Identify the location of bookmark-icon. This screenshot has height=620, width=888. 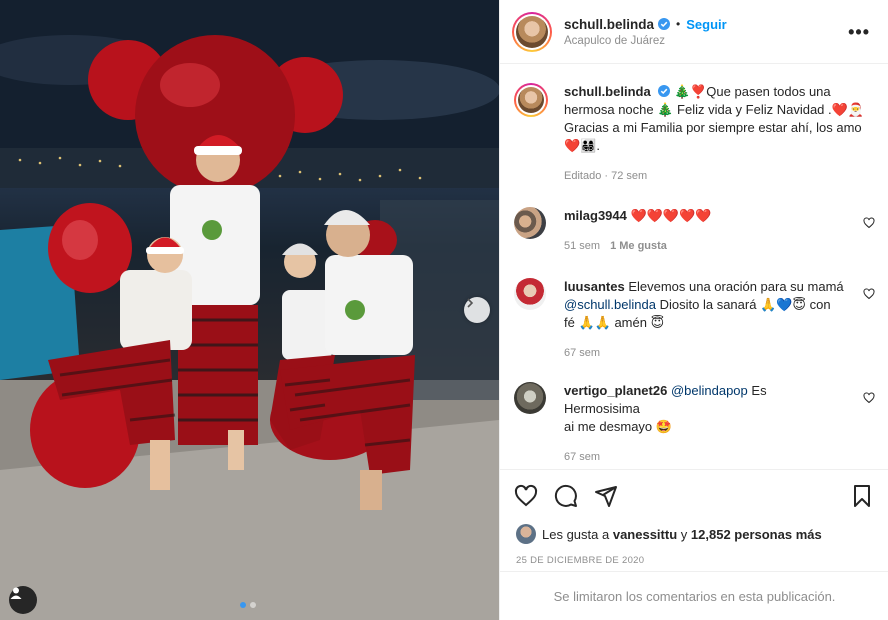
(862, 496).